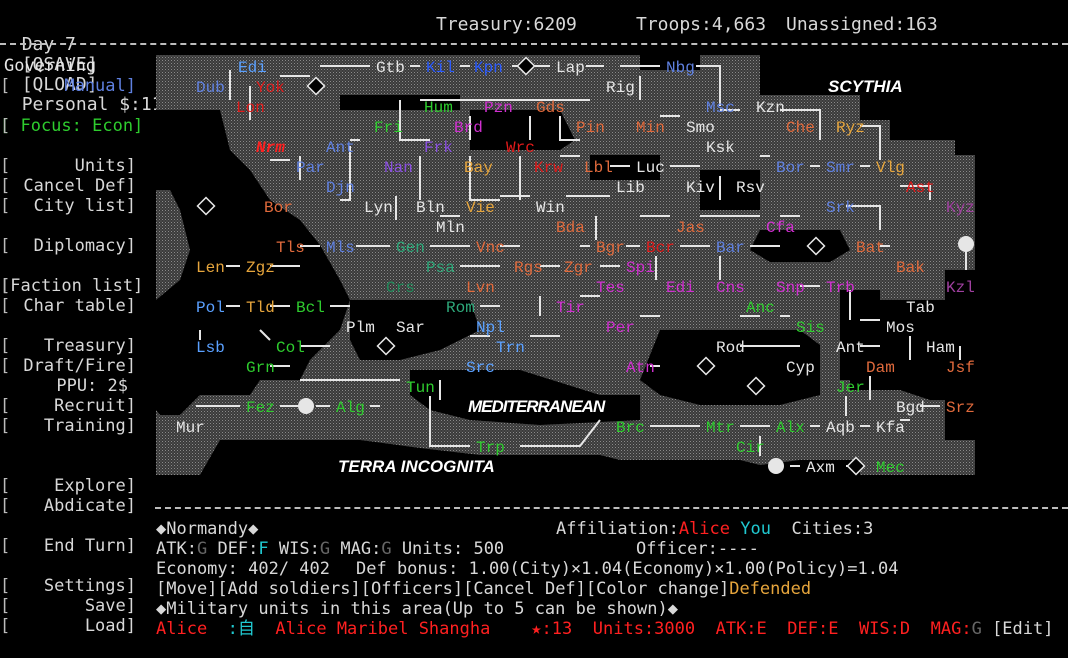  Describe the element at coordinates (720, 428) in the screenshot. I see `city-mtr: Mtr` at that location.